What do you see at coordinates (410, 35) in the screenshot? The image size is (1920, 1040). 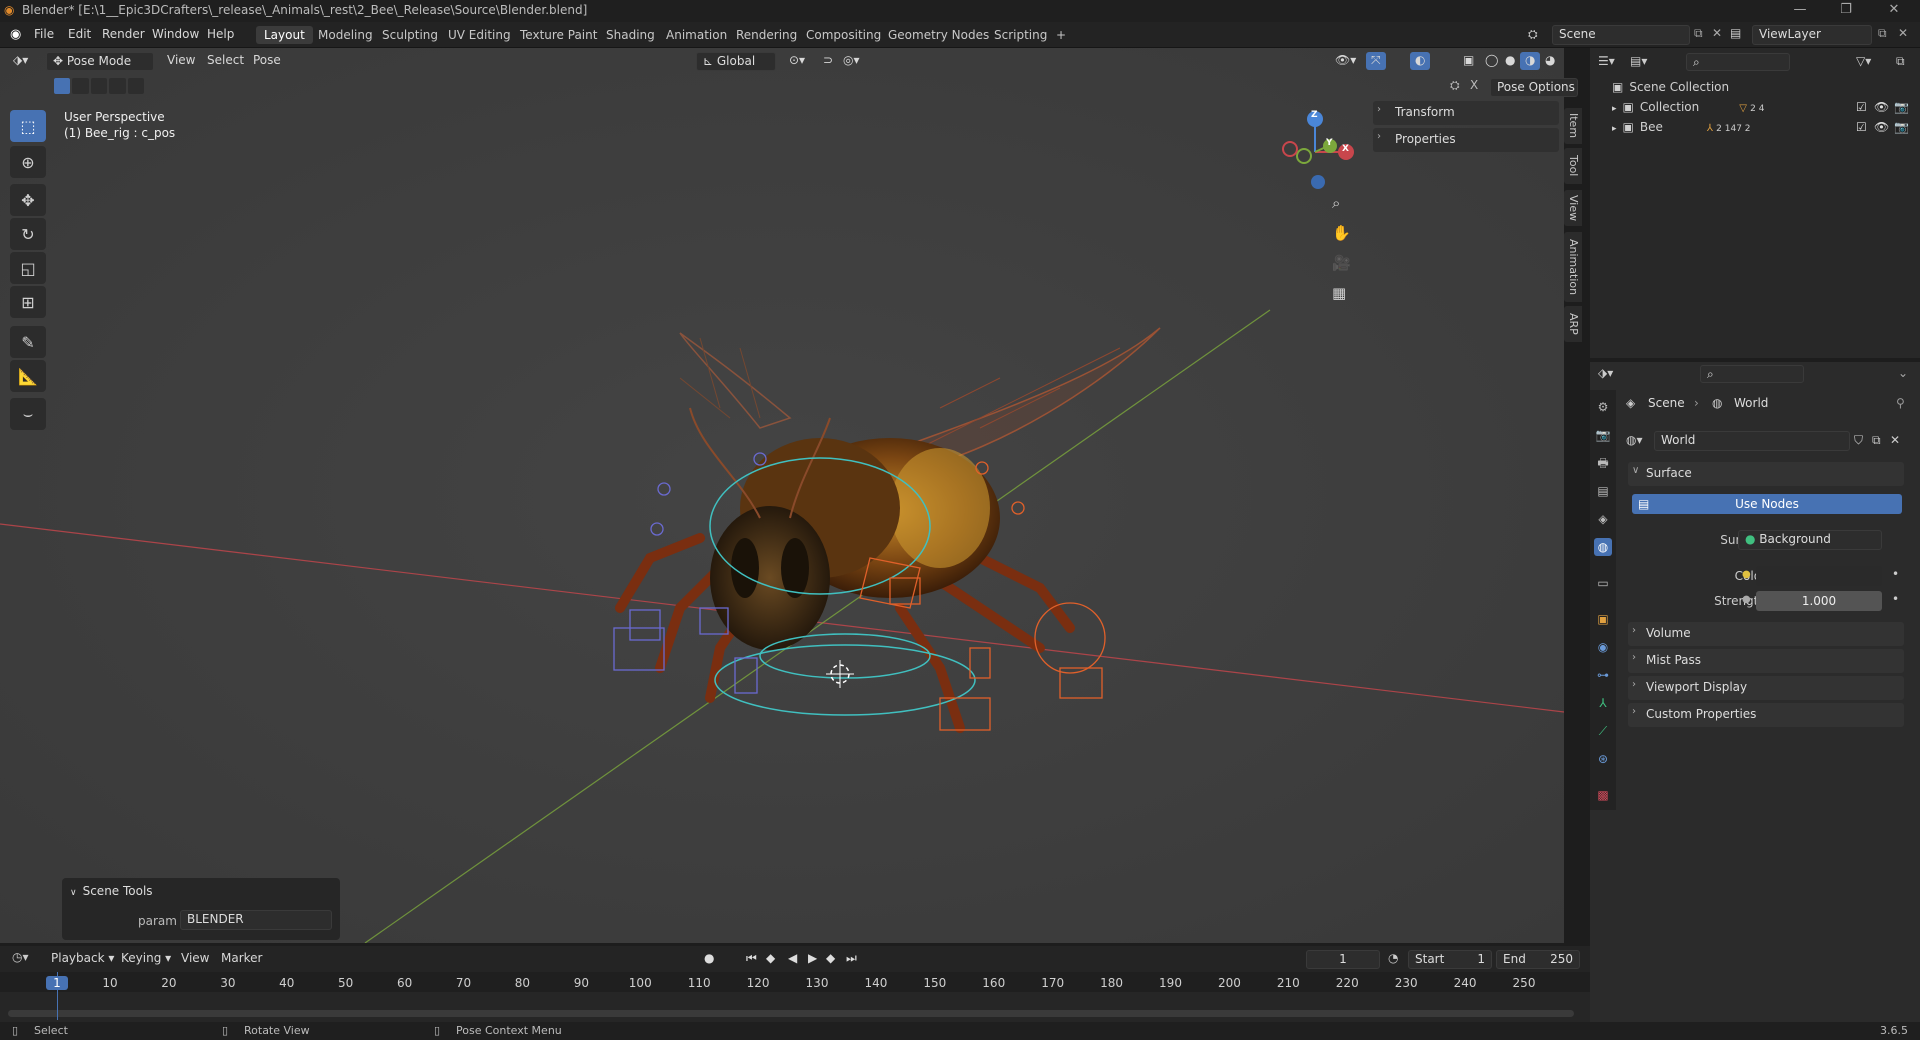 I see `tab-sculpting: Sculpting` at bounding box center [410, 35].